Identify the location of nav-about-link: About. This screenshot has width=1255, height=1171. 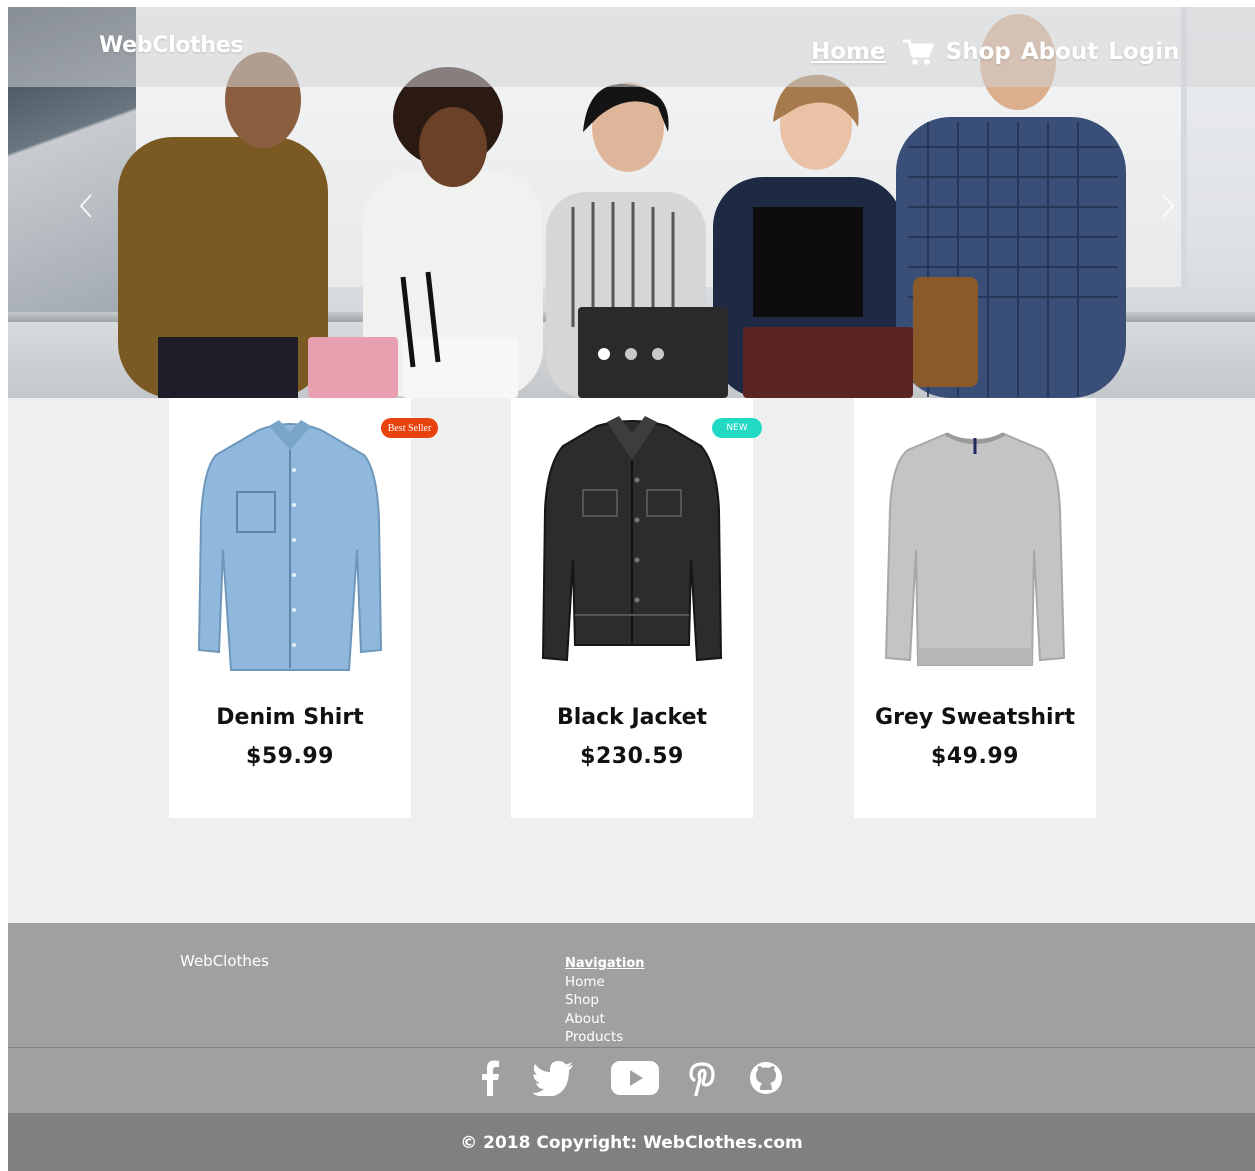
(1059, 52).